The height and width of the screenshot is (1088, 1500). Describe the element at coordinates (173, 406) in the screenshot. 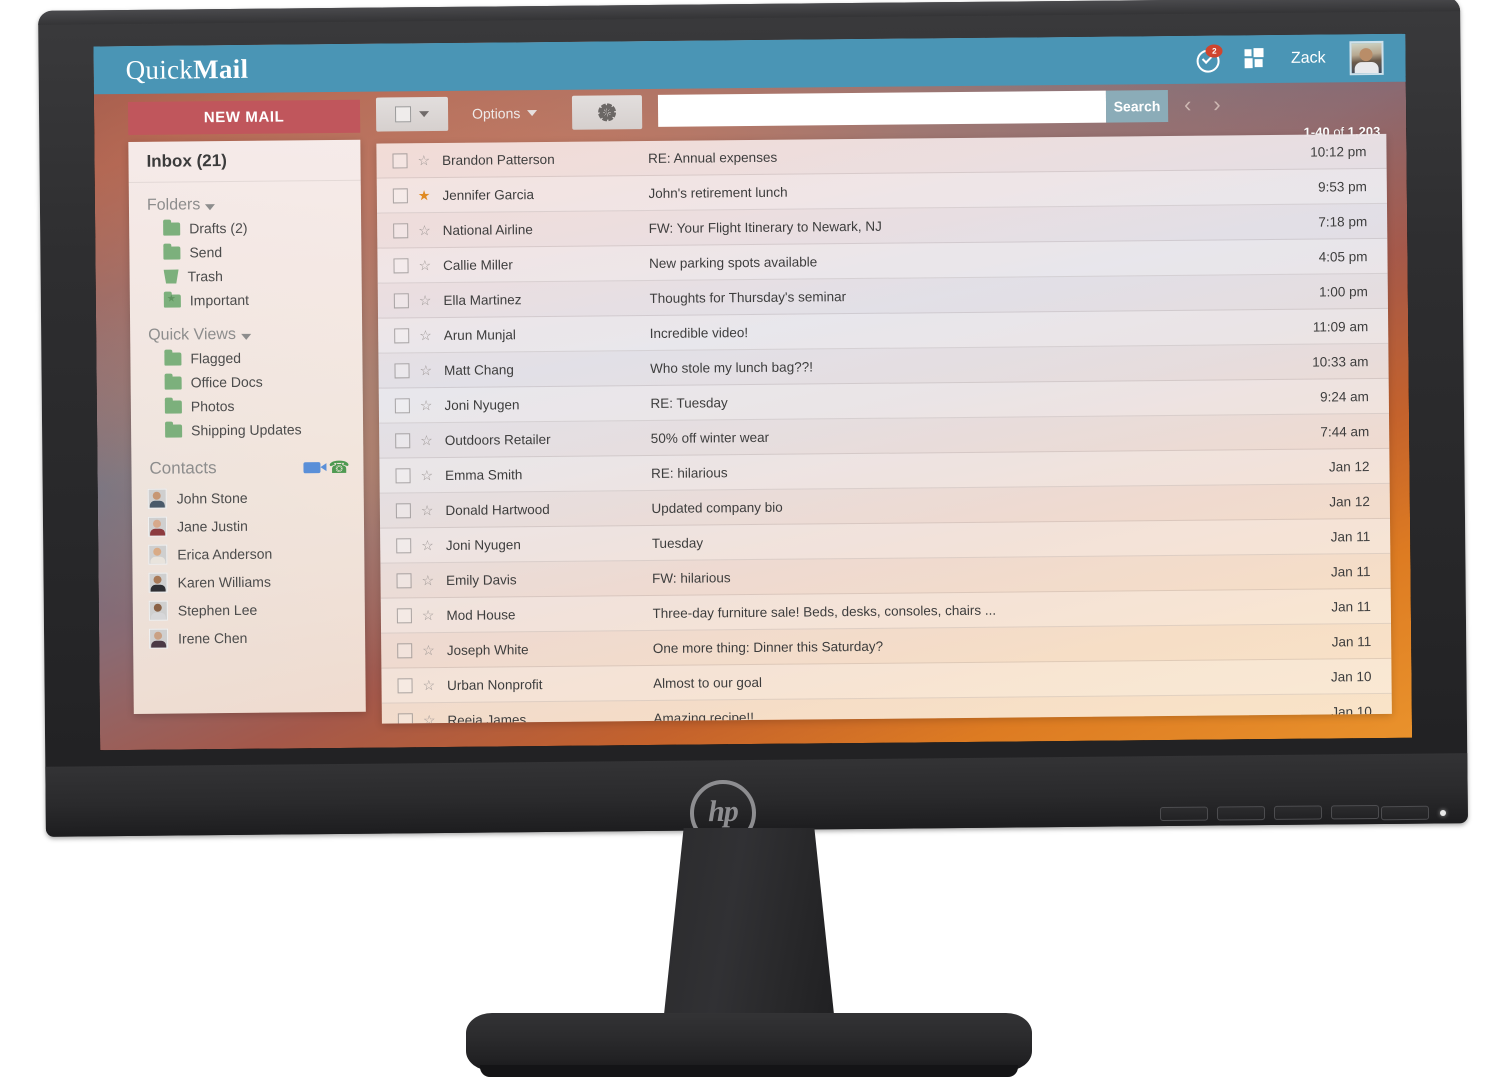

I see `folder-icon` at that location.